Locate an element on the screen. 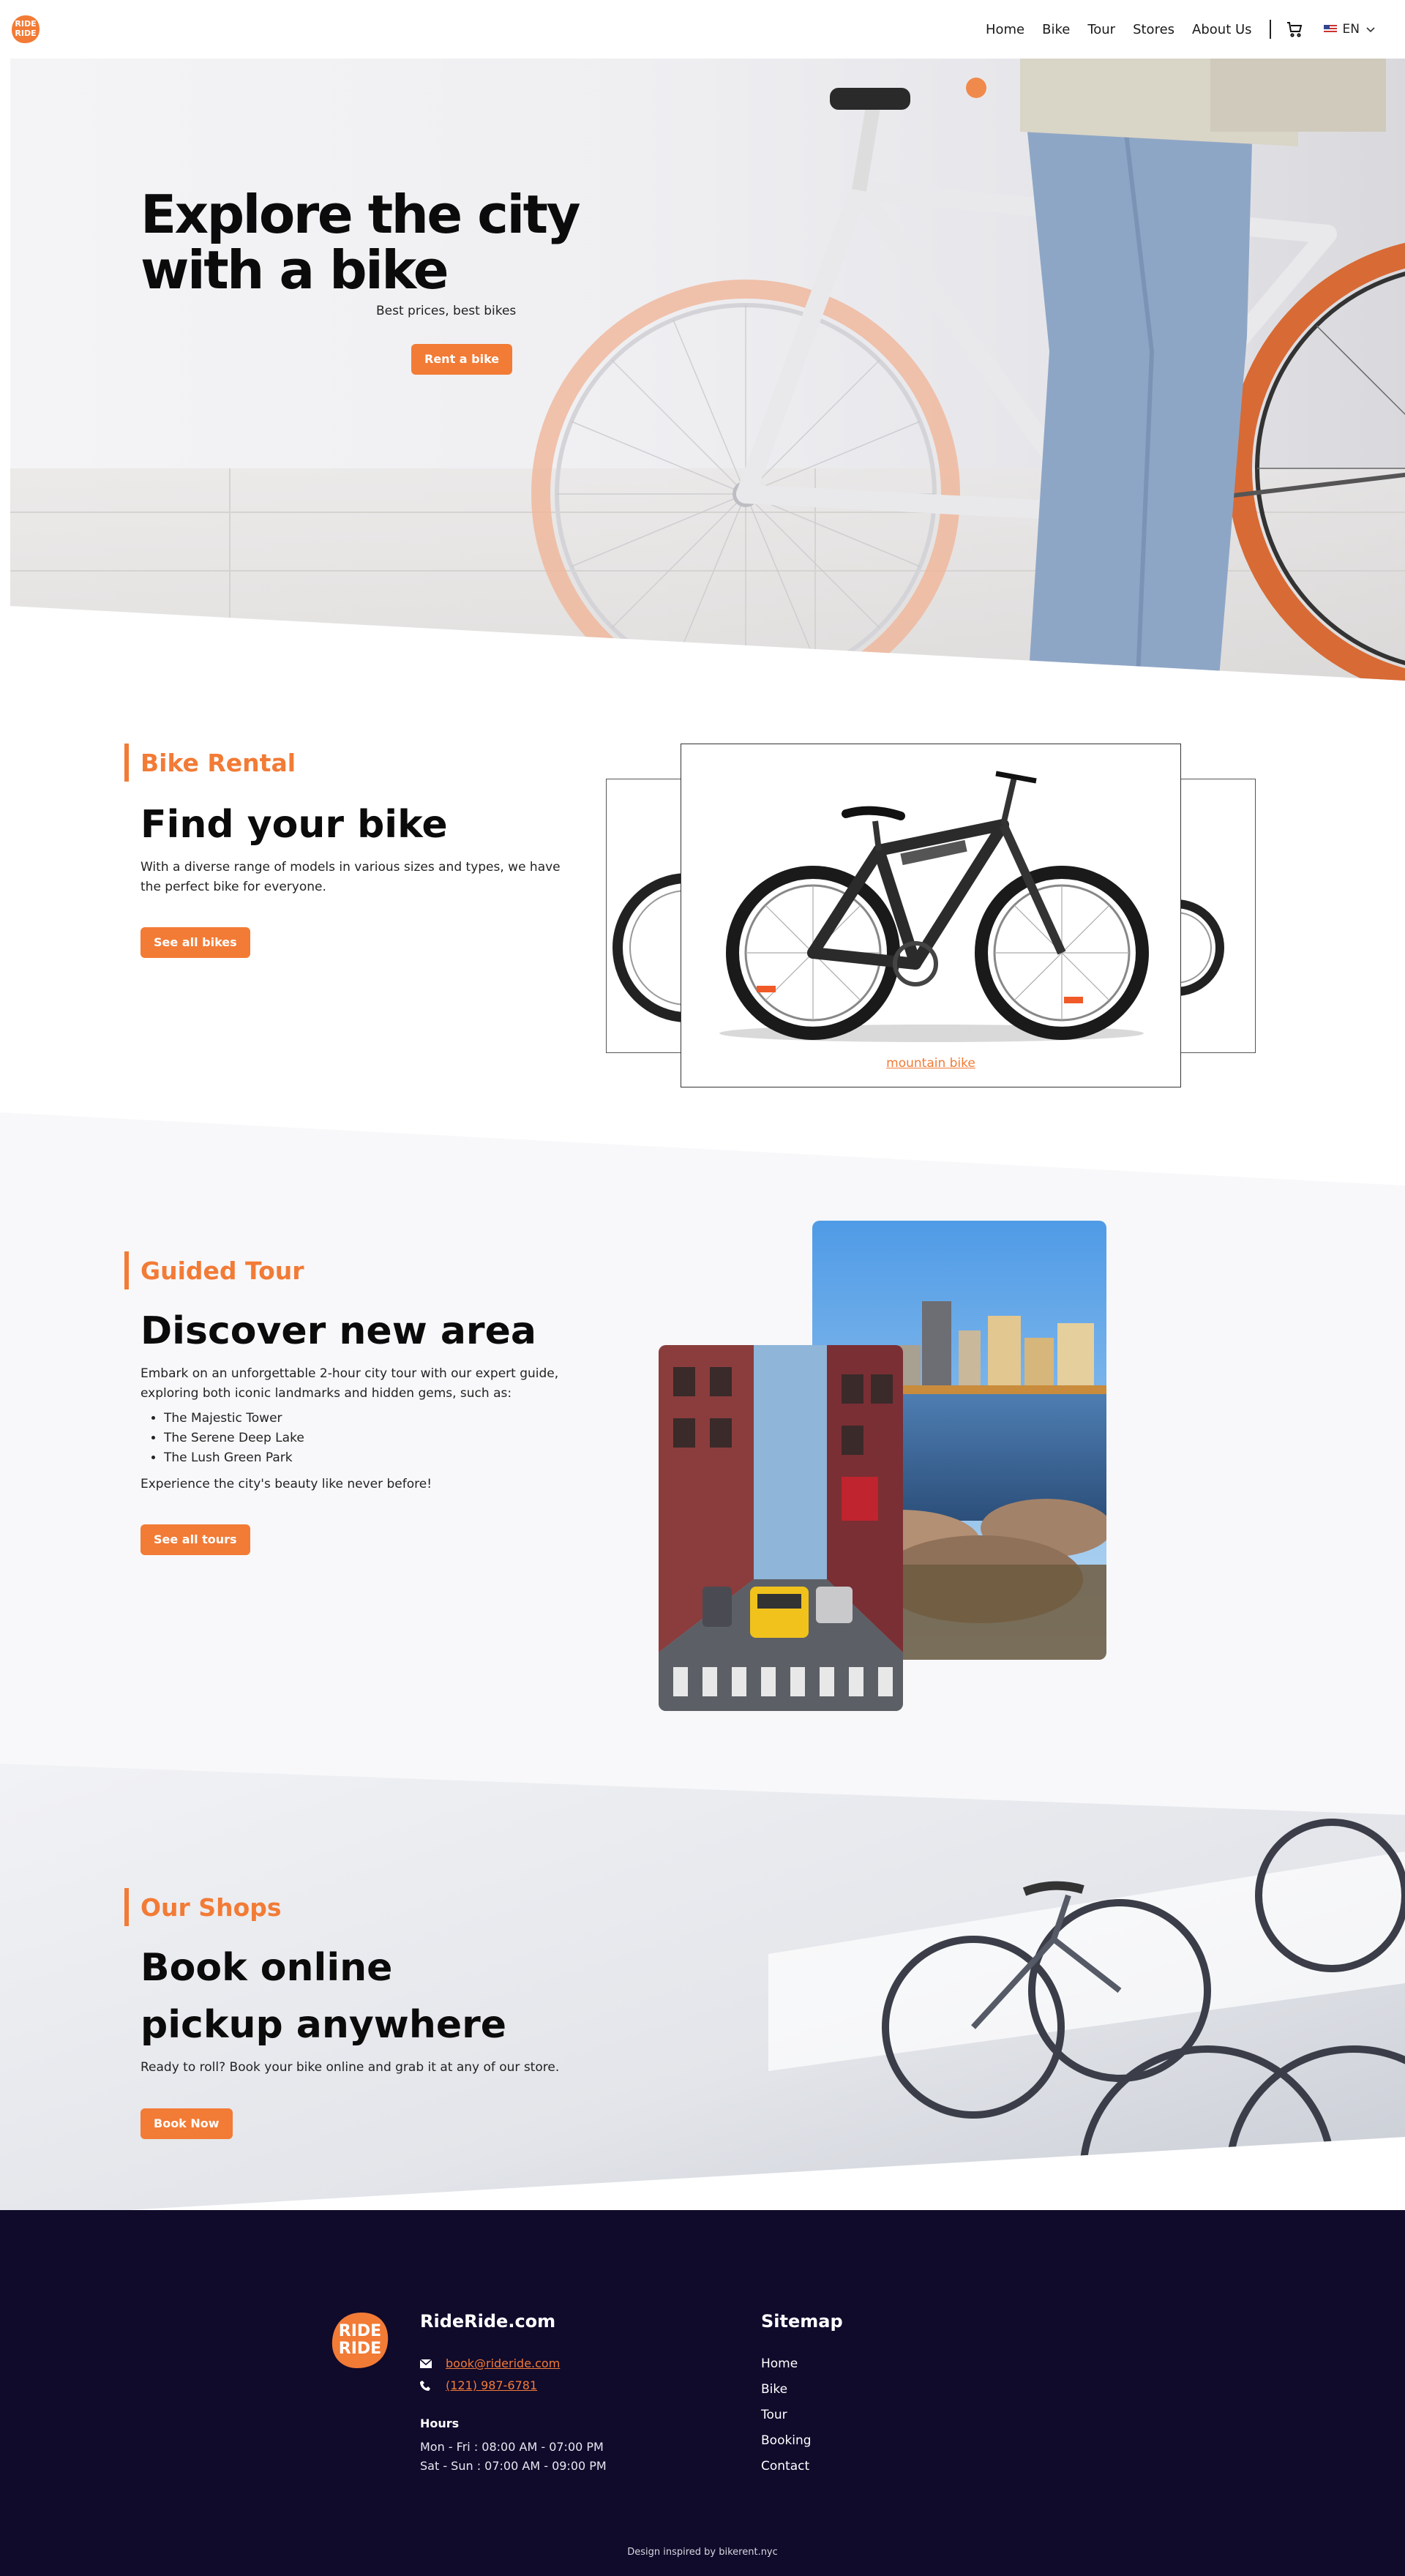 The width and height of the screenshot is (1405, 2576). language-label: EN is located at coordinates (1351, 29).